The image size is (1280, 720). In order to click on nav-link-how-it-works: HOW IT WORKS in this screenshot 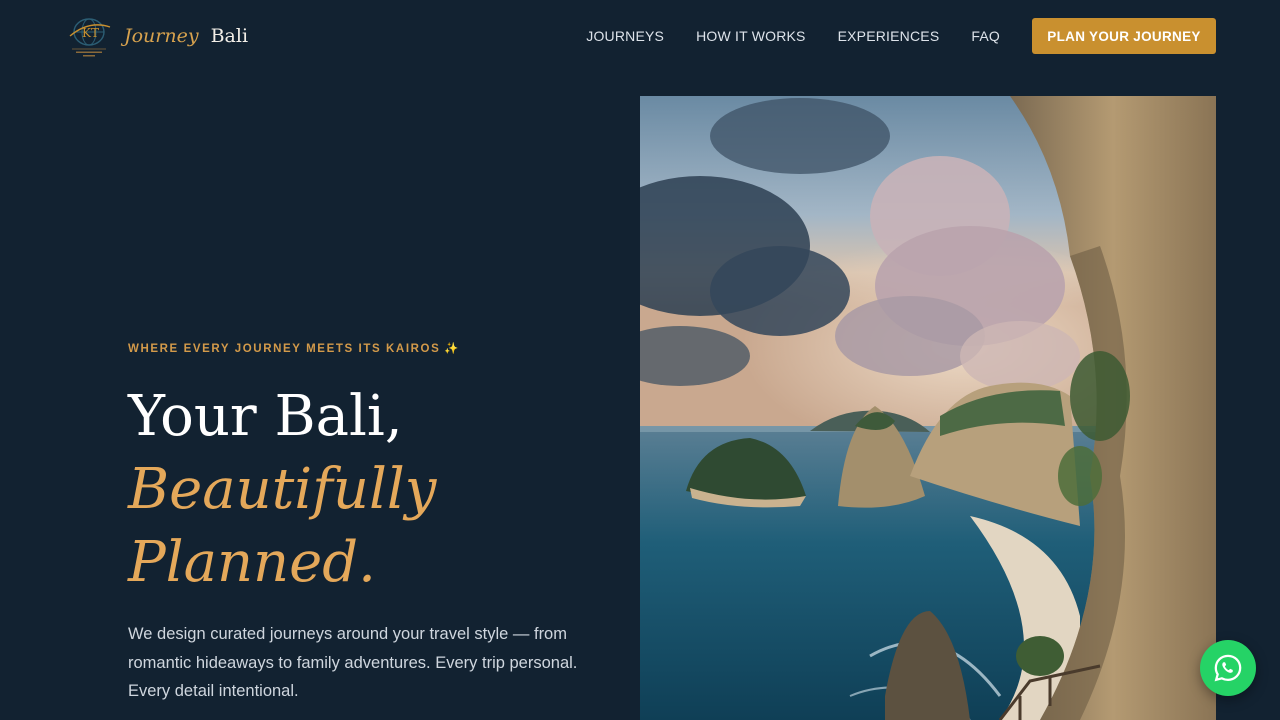, I will do `click(750, 36)`.